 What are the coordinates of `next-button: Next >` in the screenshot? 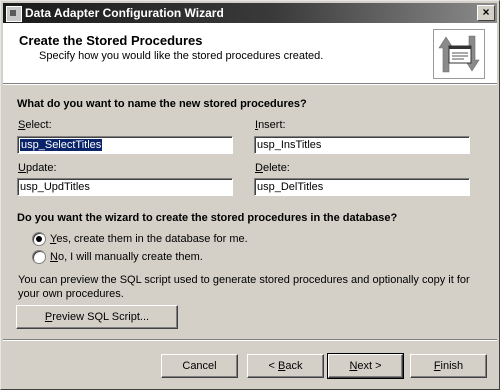 It's located at (365, 366).